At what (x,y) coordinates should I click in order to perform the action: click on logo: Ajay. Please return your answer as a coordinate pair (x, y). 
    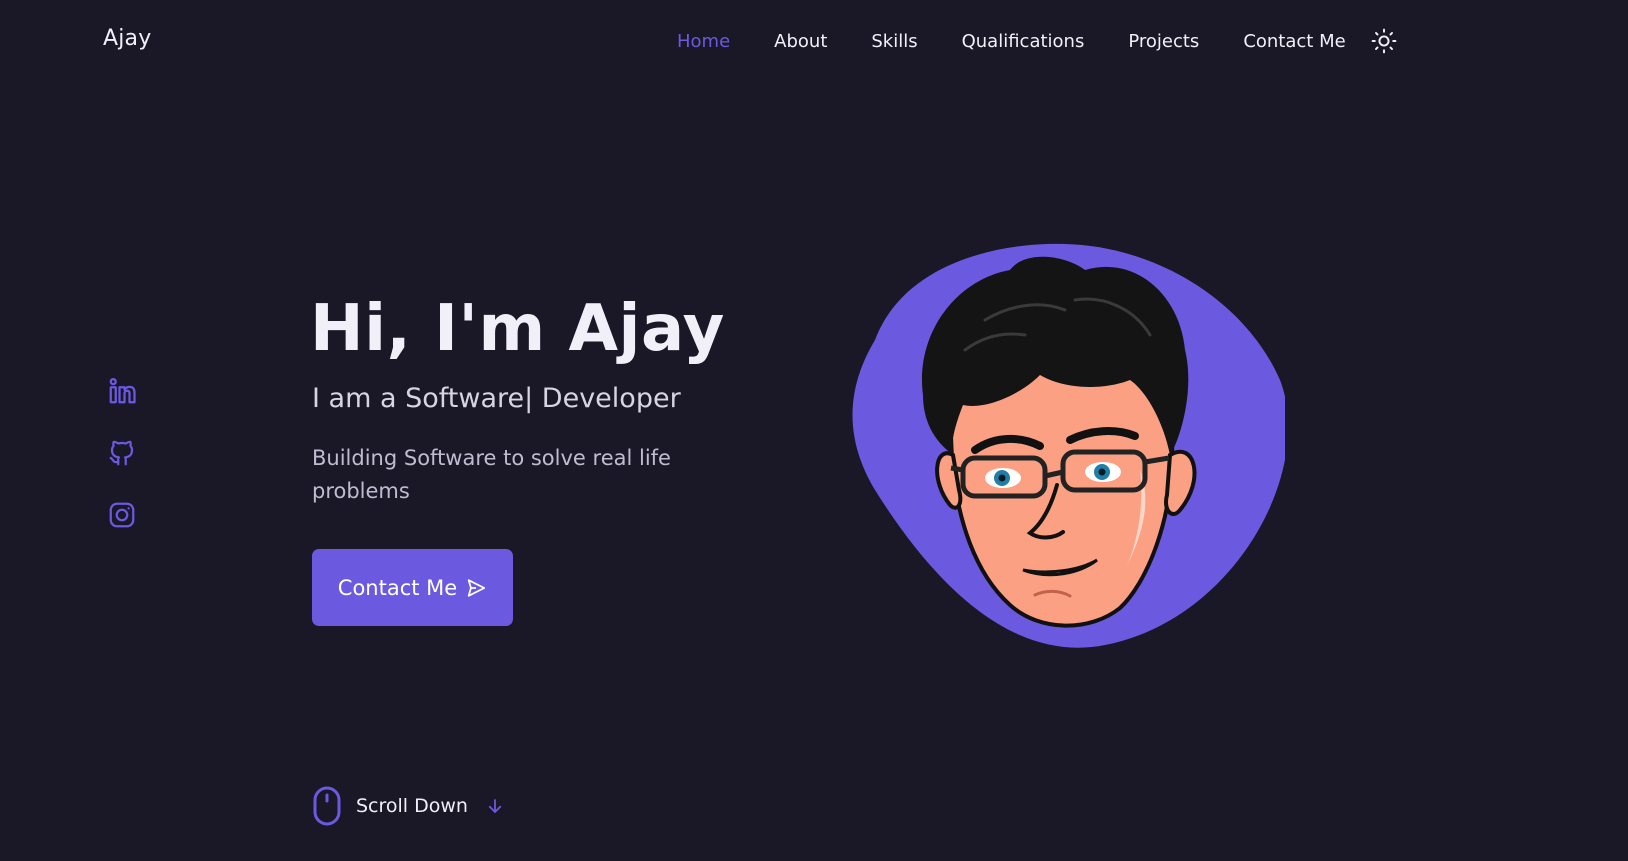
    Looking at the image, I should click on (127, 38).